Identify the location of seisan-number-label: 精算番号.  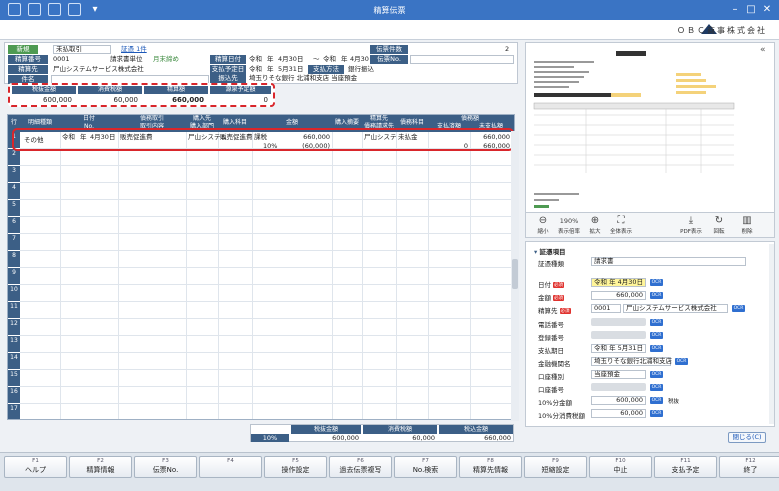
(28, 59).